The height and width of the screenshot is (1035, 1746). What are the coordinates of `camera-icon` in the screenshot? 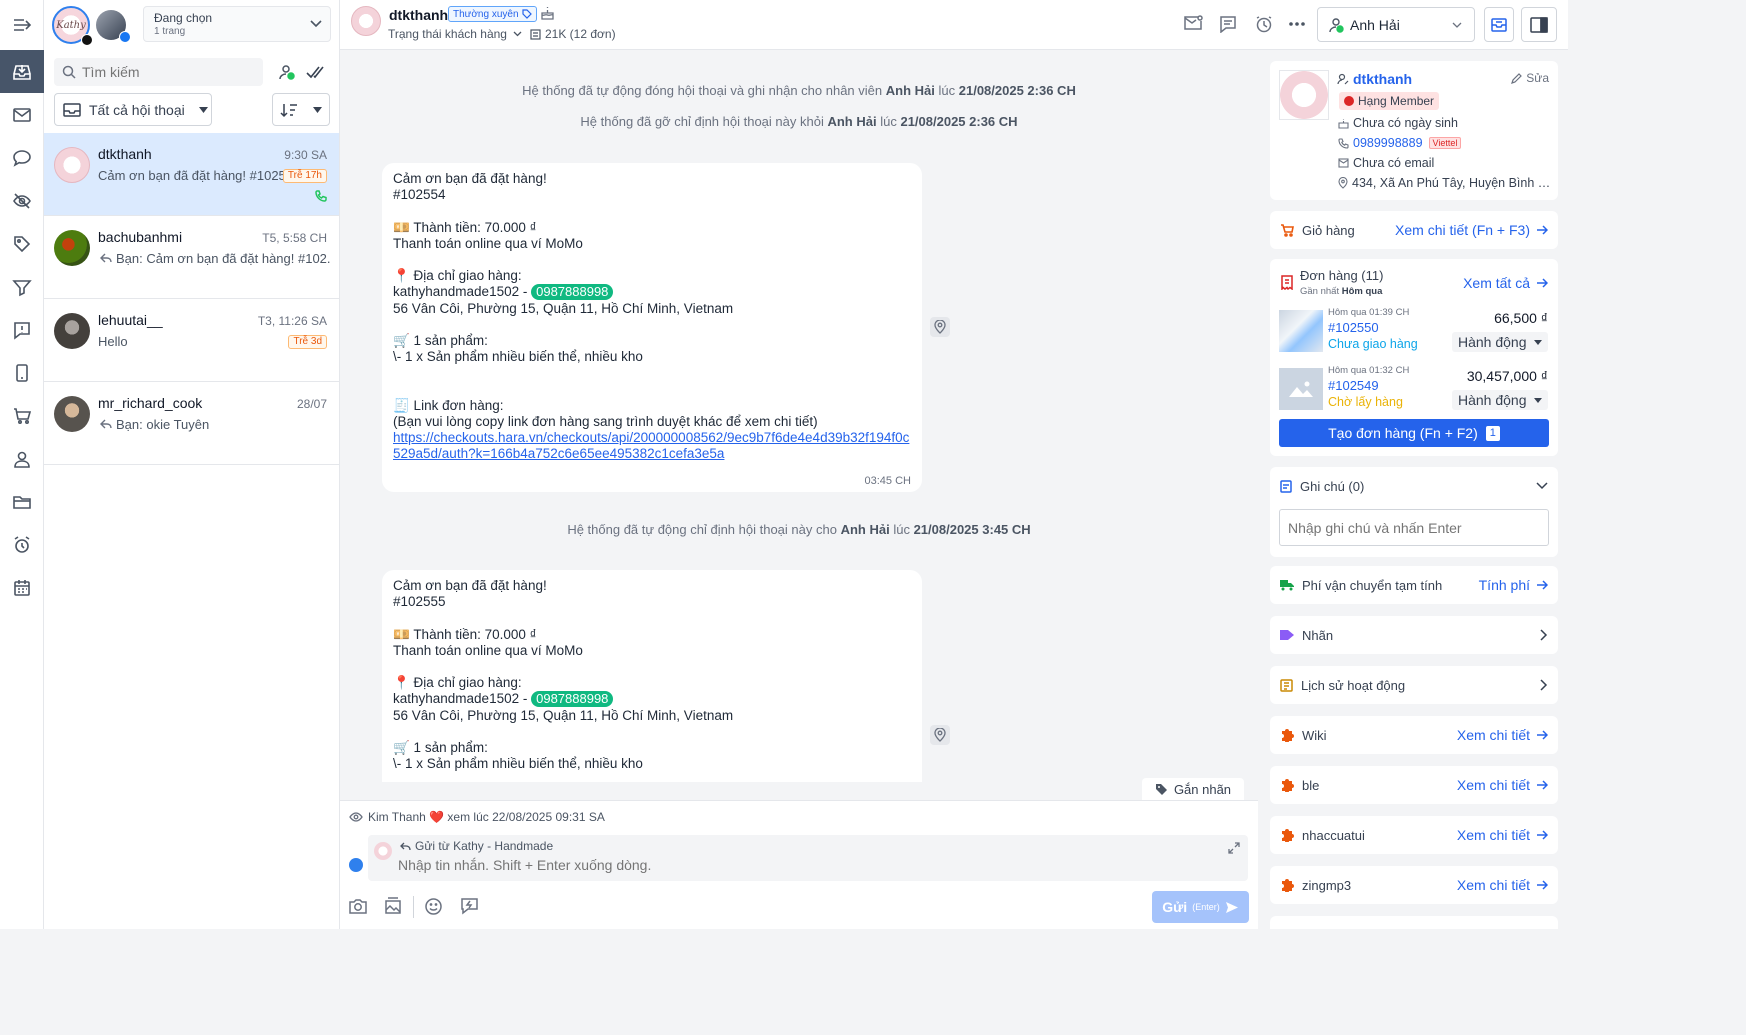 It's located at (358, 906).